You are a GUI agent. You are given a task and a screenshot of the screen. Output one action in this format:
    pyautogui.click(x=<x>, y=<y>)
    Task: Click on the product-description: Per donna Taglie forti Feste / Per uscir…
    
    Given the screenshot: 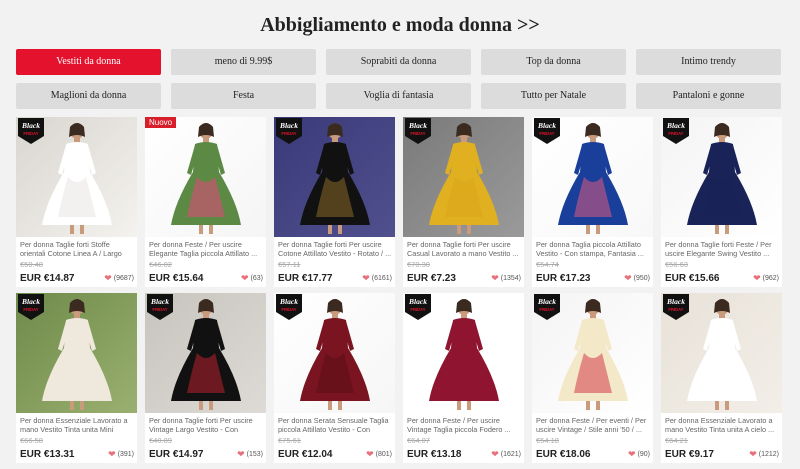 What is the action you would take?
    pyautogui.click(x=722, y=249)
    